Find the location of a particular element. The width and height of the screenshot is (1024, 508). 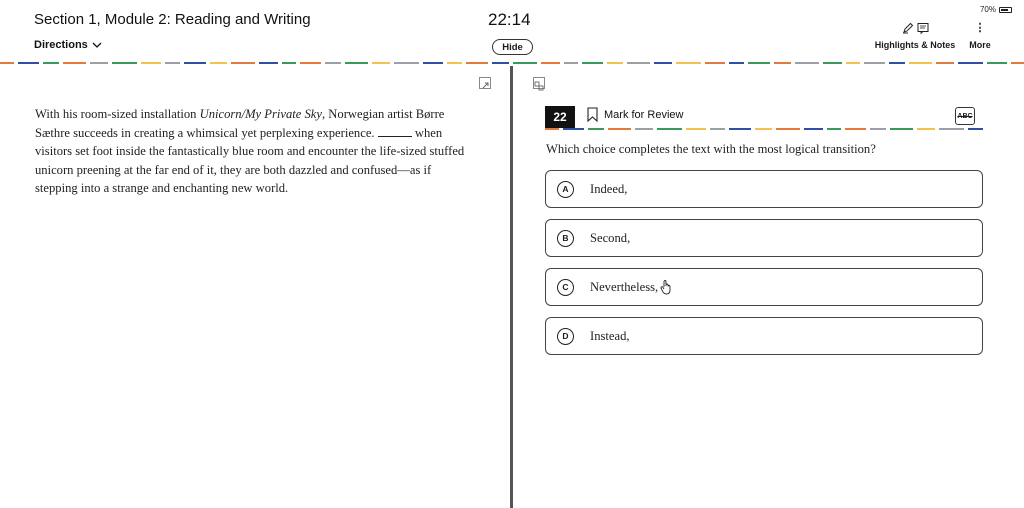

note-icon is located at coordinates (922, 28).